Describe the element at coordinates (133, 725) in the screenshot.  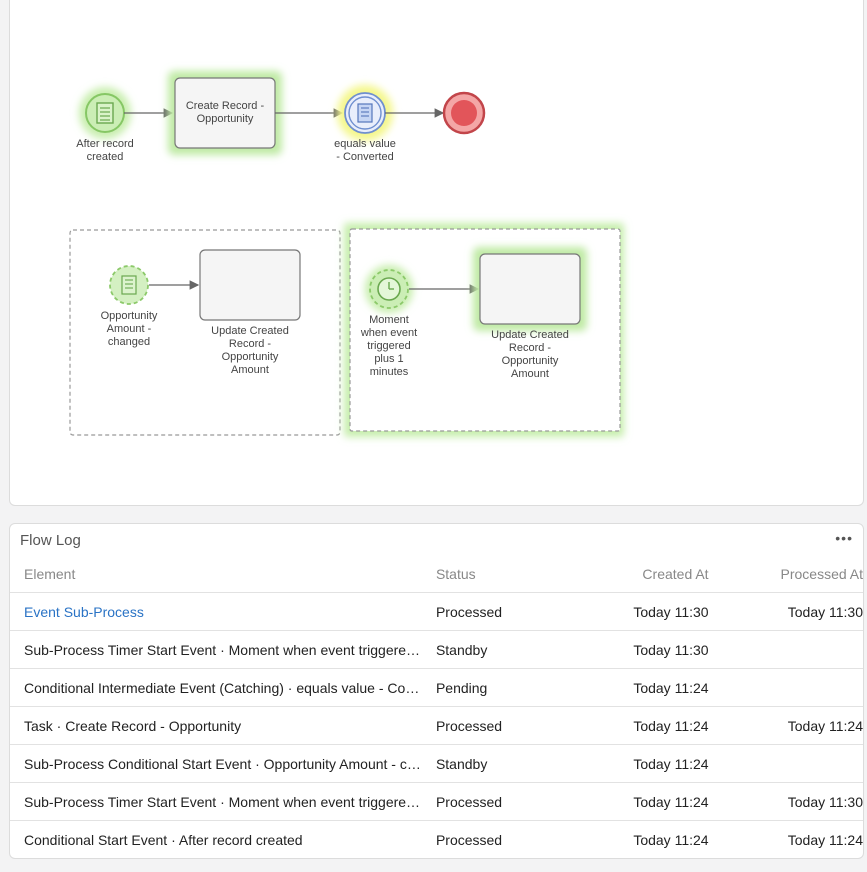
I see `element-text: Task · Create Record - Opportunity` at that location.